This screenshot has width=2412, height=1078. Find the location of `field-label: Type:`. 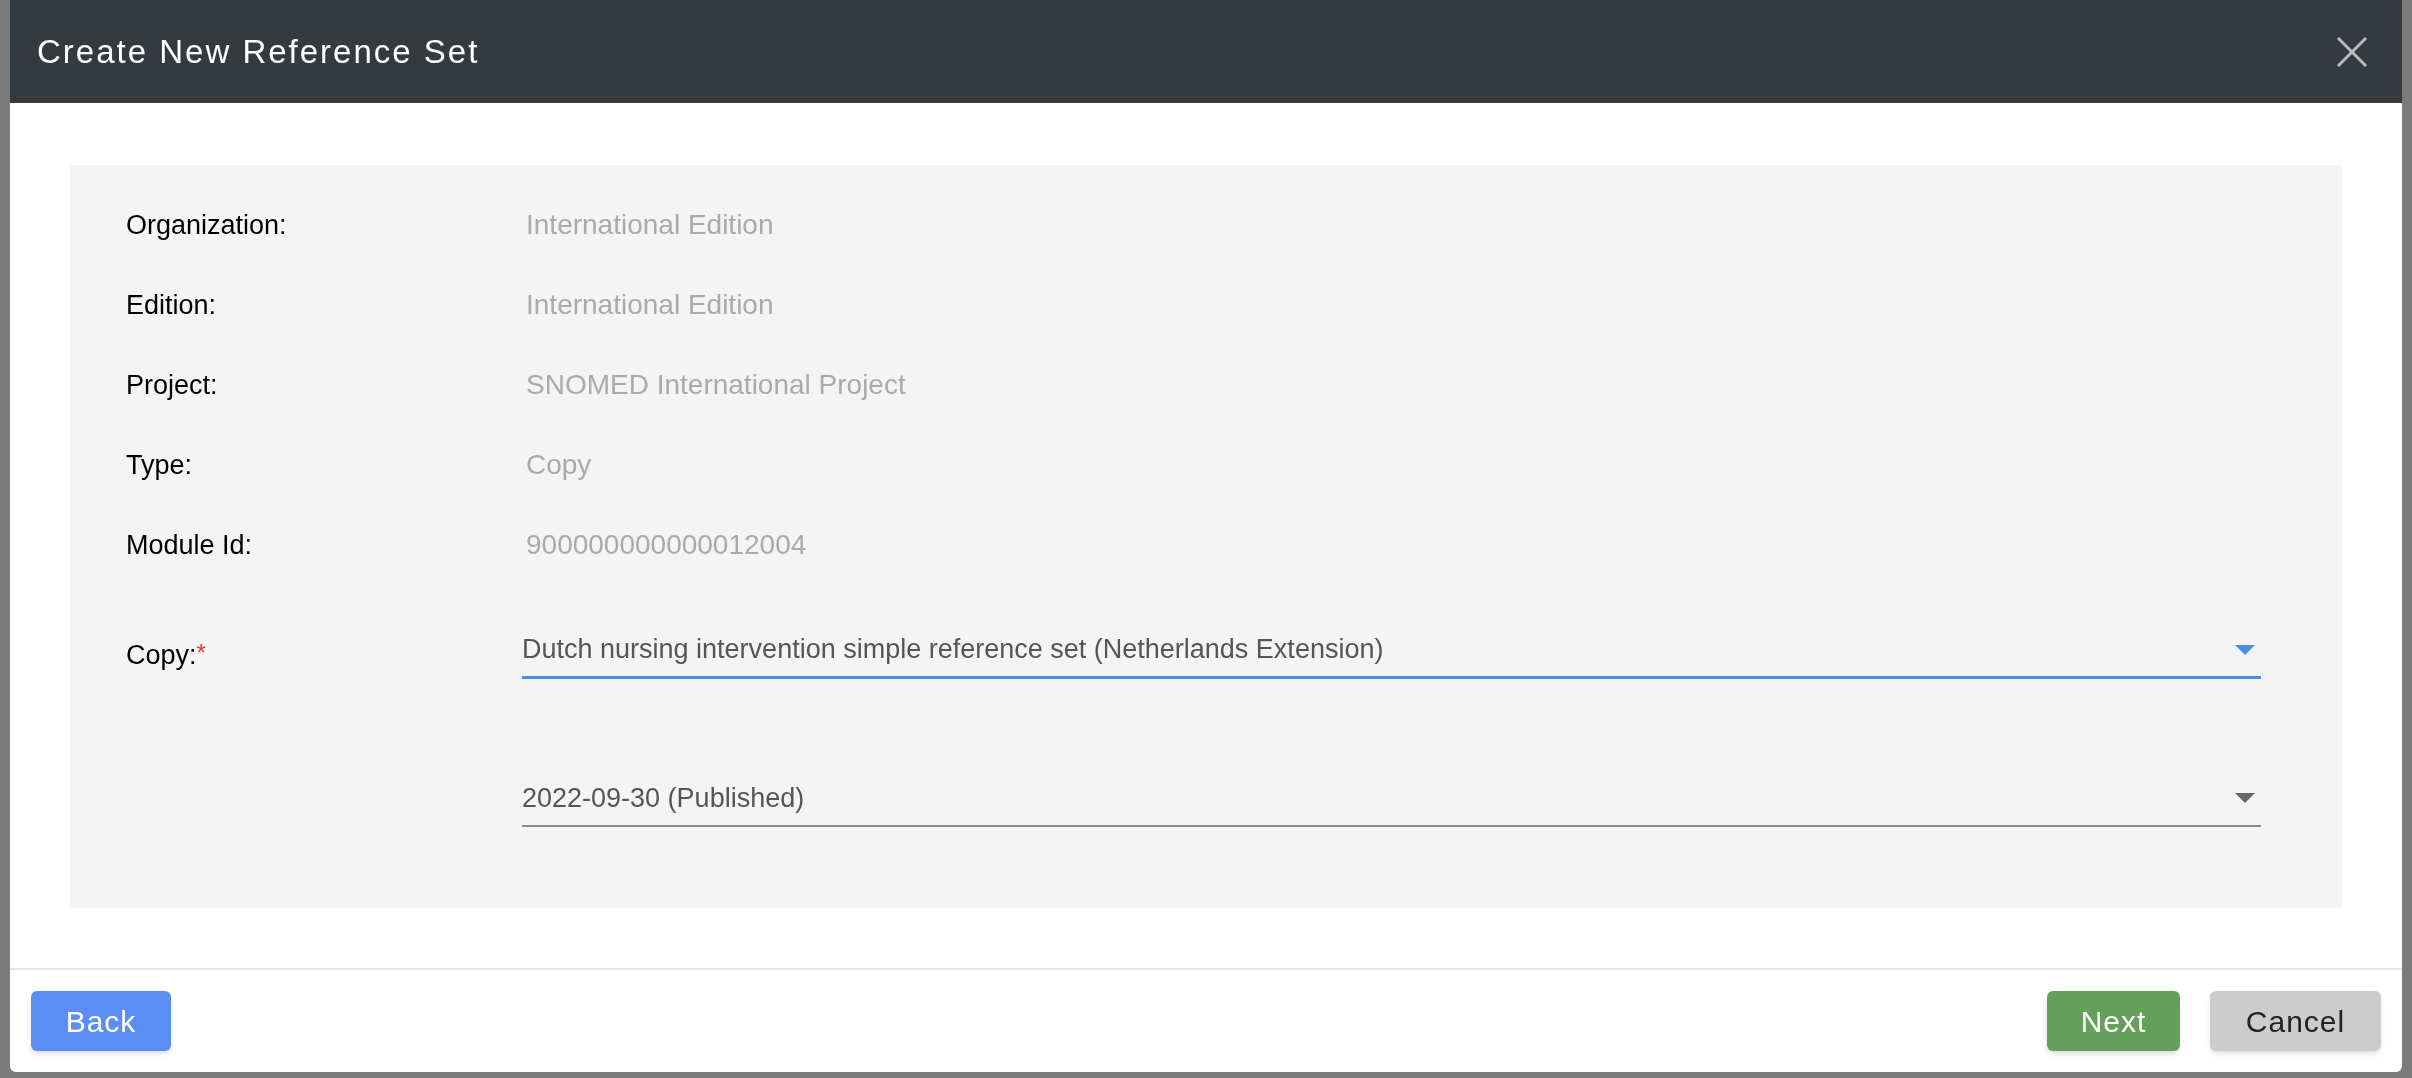

field-label: Type: is located at coordinates (160, 465).